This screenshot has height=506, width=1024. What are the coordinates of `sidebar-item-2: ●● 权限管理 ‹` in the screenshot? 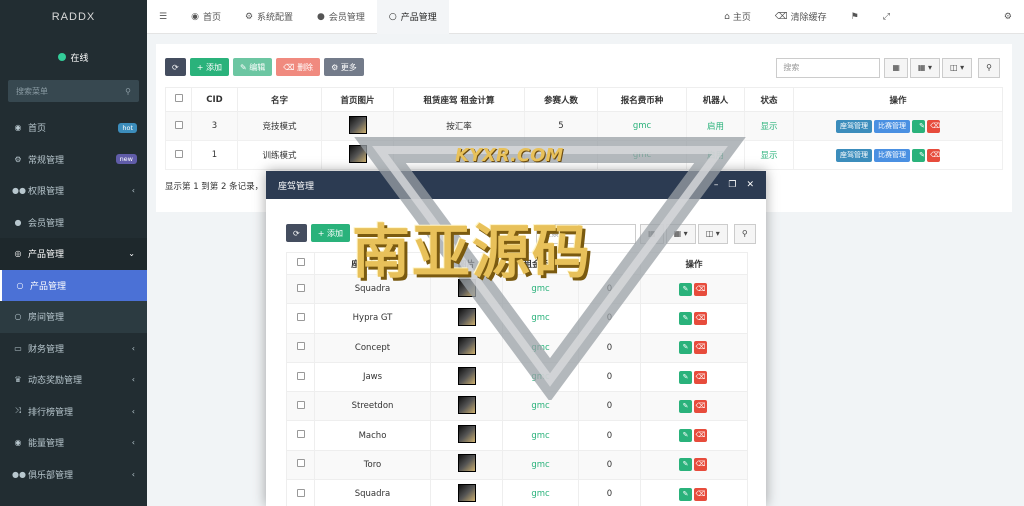 It's located at (73, 191).